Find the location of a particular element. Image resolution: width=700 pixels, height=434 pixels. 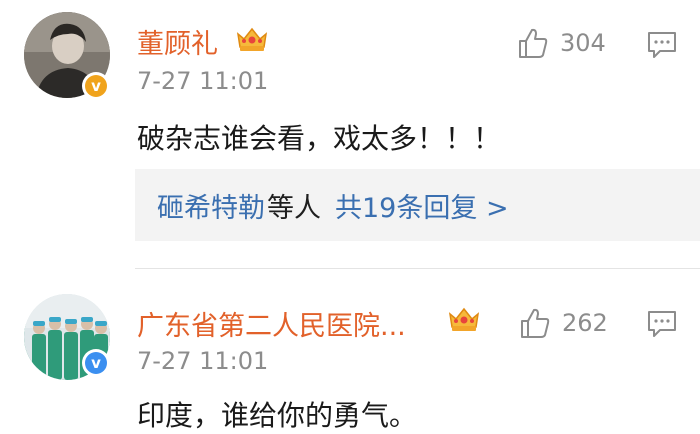

comment-text: 印度，谁给你的勇气。 is located at coordinates (277, 415).